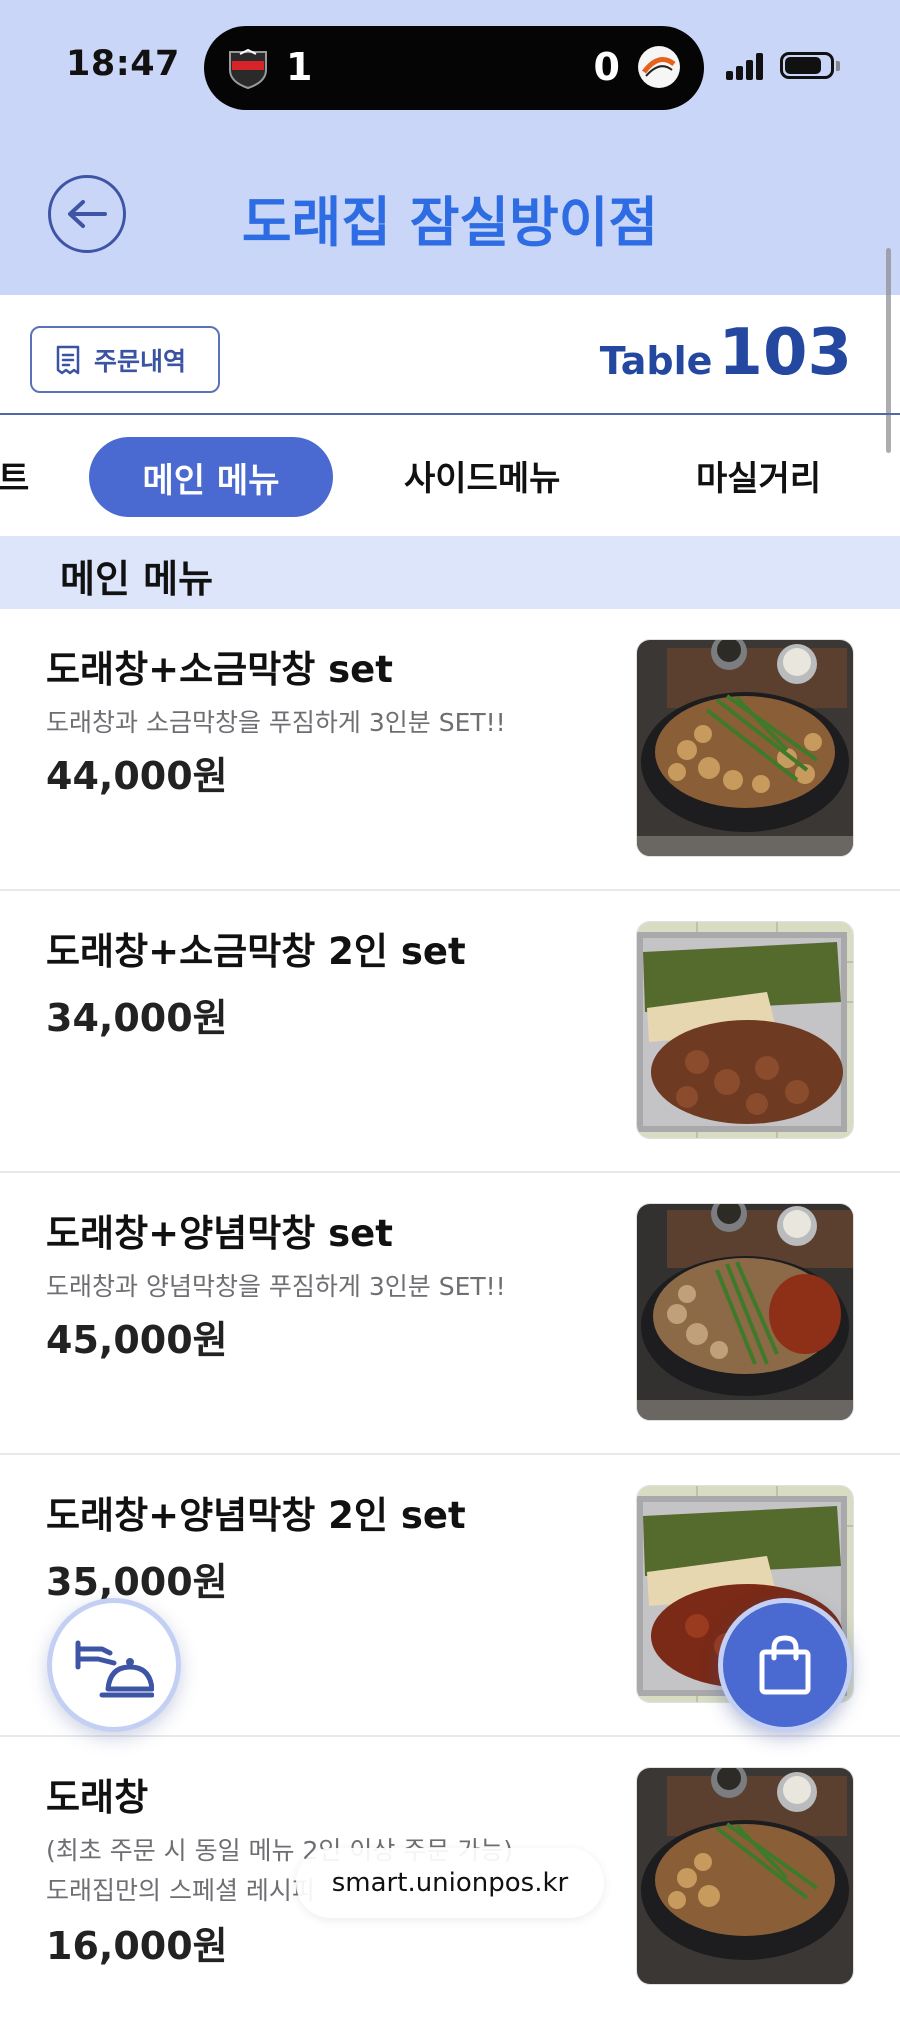 The width and height of the screenshot is (900, 2019). Describe the element at coordinates (137, 579) in the screenshot. I see `section-title: 메인 메뉴` at that location.